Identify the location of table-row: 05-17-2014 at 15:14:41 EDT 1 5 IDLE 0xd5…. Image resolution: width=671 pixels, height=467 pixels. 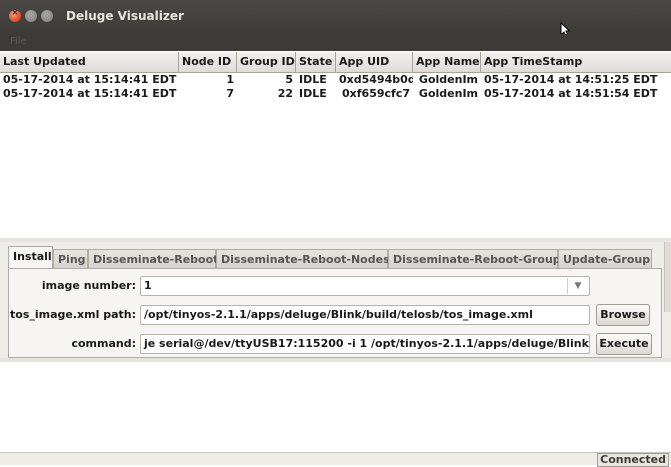
(335, 80).